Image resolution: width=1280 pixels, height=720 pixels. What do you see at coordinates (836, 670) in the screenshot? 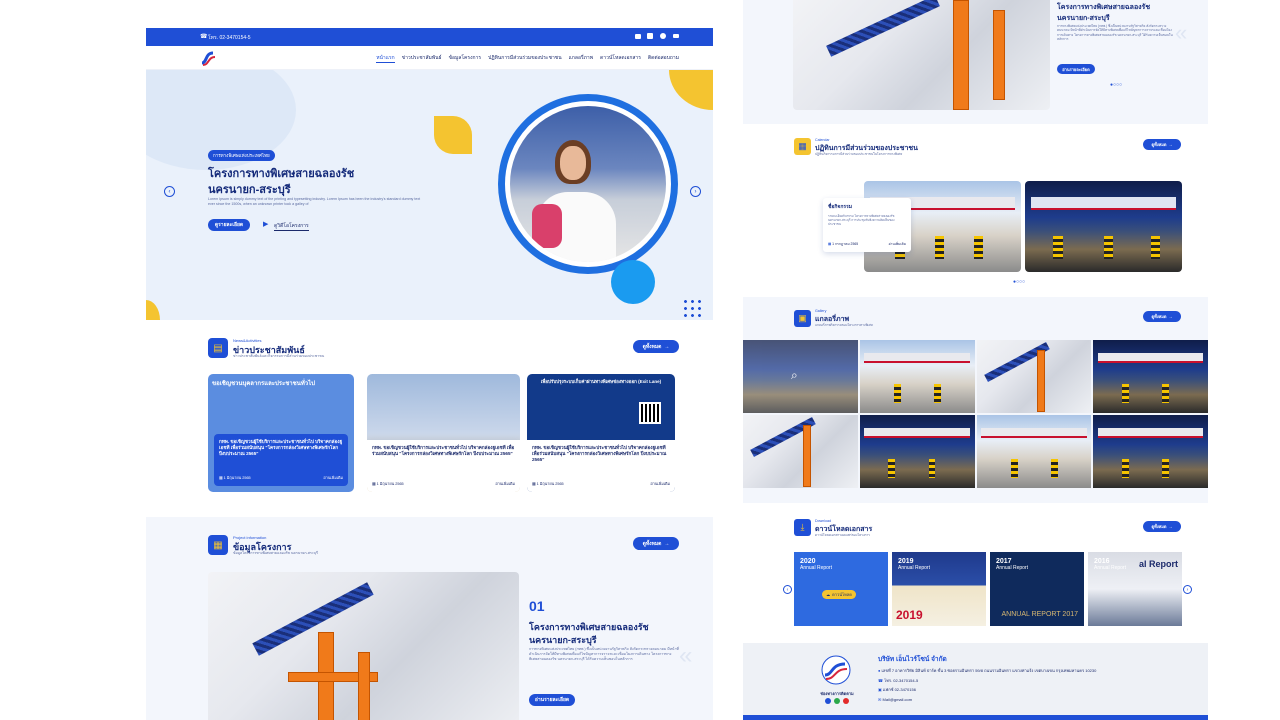
I see `footer-logo` at bounding box center [836, 670].